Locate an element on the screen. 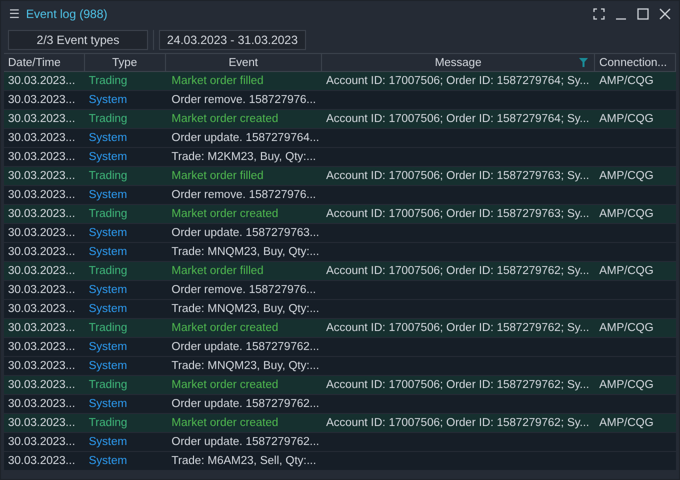 This screenshot has height=480, width=680. column-header: Type is located at coordinates (125, 62).